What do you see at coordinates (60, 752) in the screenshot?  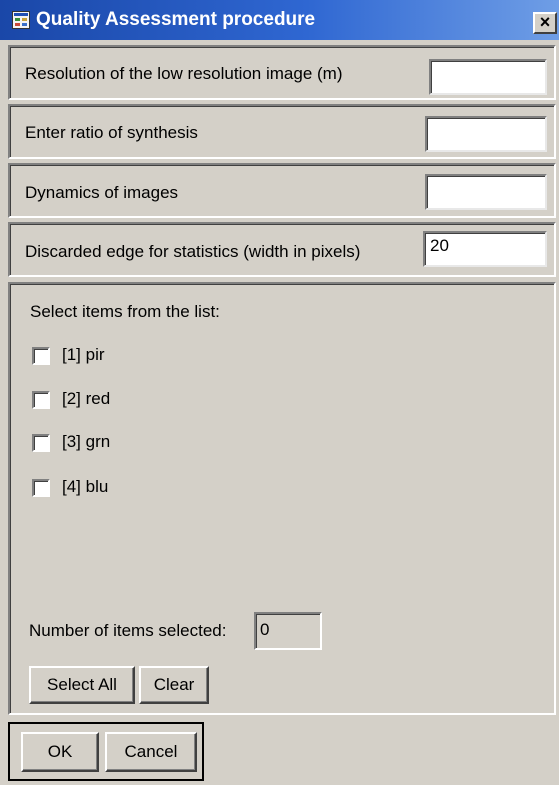 I see `ok-button: OK` at bounding box center [60, 752].